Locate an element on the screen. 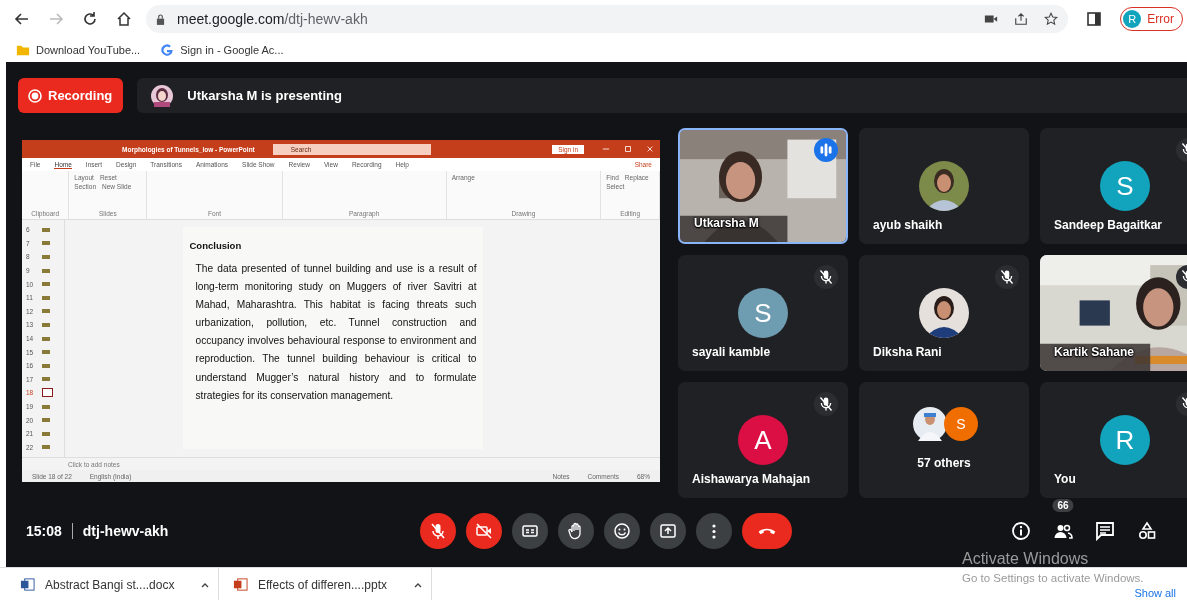 Image resolution: width=1187 pixels, height=600 pixels. smiley-icon is located at coordinates (622, 531).